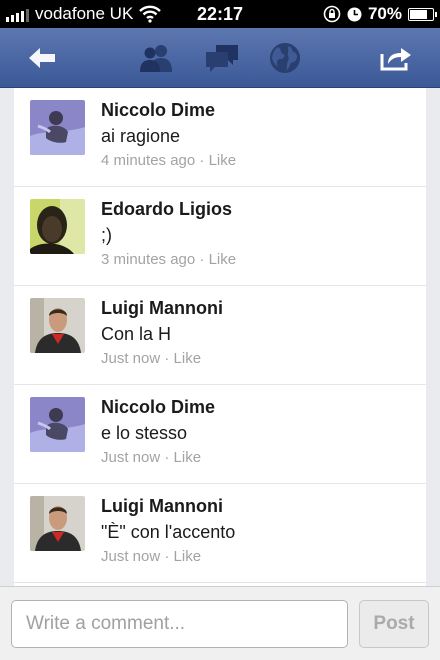 The height and width of the screenshot is (660, 440). I want to click on comment-text: ai ragione, so click(141, 136).